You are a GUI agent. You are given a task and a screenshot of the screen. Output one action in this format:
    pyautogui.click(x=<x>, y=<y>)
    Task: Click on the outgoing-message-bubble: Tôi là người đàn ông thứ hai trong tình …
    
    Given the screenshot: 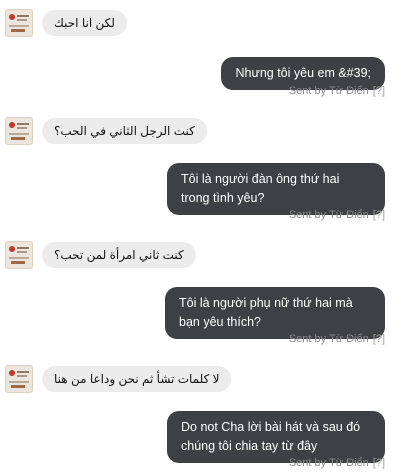 What is the action you would take?
    pyautogui.click(x=276, y=189)
    